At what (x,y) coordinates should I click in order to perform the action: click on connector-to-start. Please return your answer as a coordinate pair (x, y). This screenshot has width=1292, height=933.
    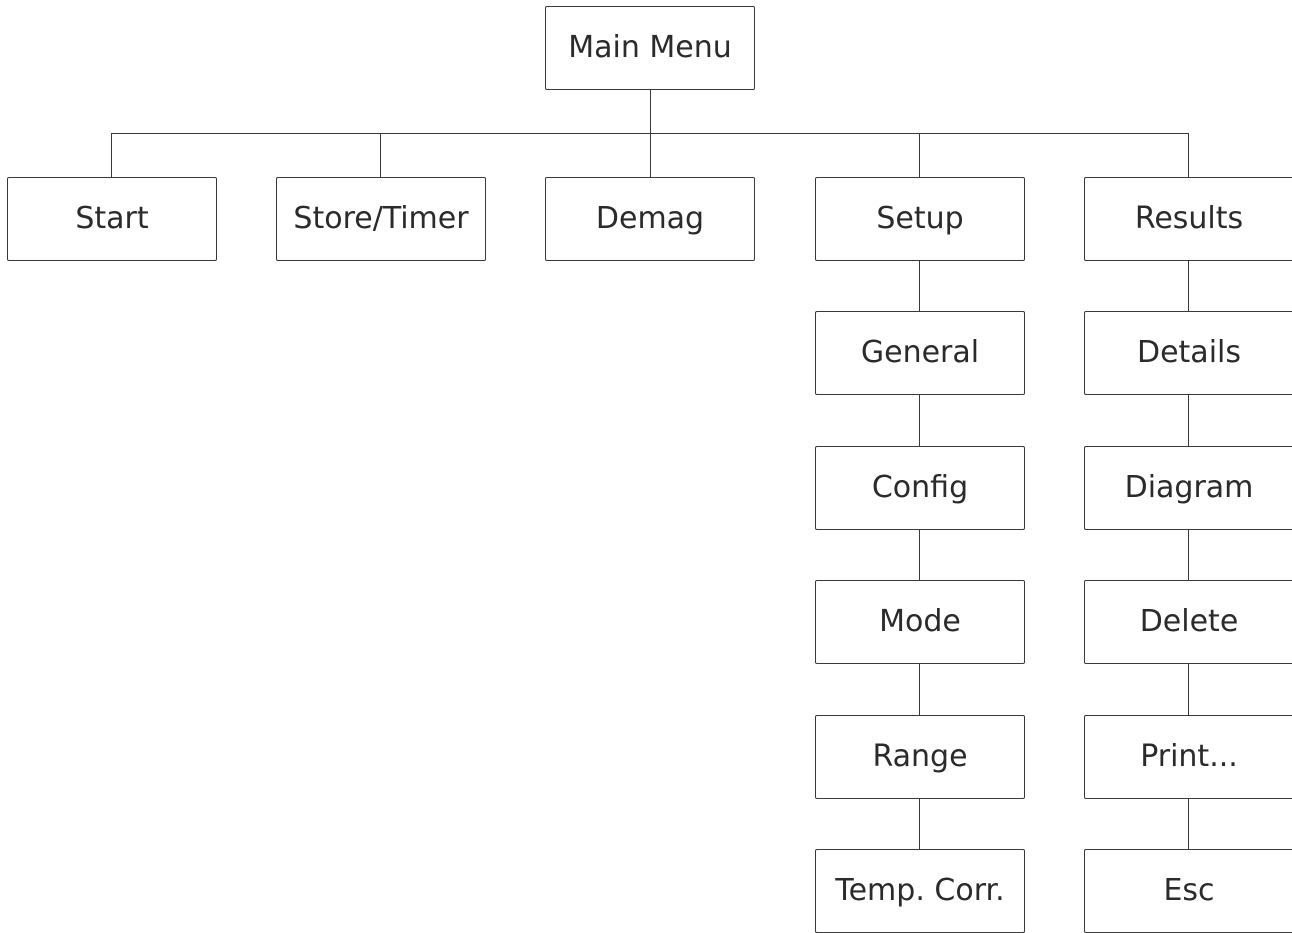
    Looking at the image, I should click on (111, 155).